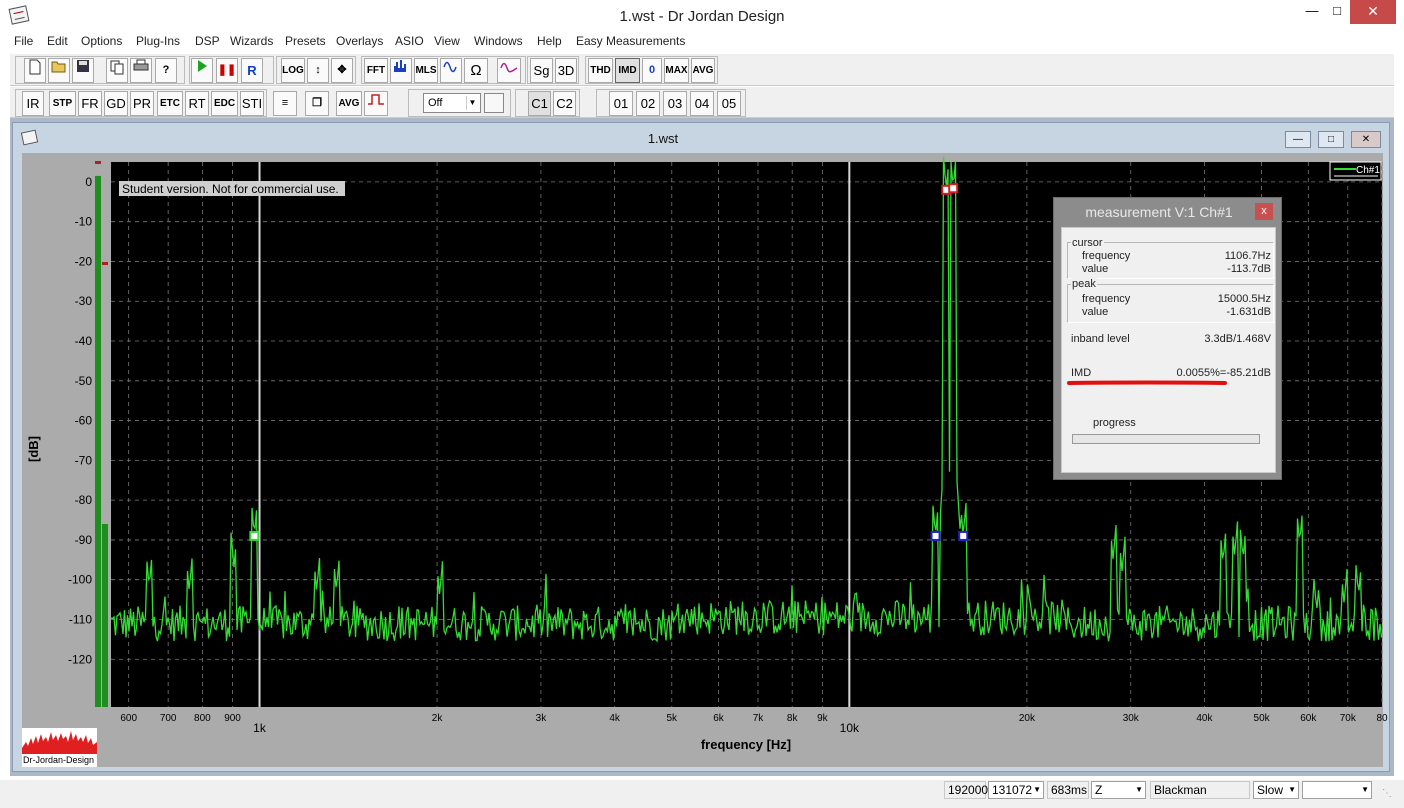 The width and height of the screenshot is (1404, 808). Describe the element at coordinates (759, 718) in the screenshot. I see `x-tick-label: 7k` at that location.